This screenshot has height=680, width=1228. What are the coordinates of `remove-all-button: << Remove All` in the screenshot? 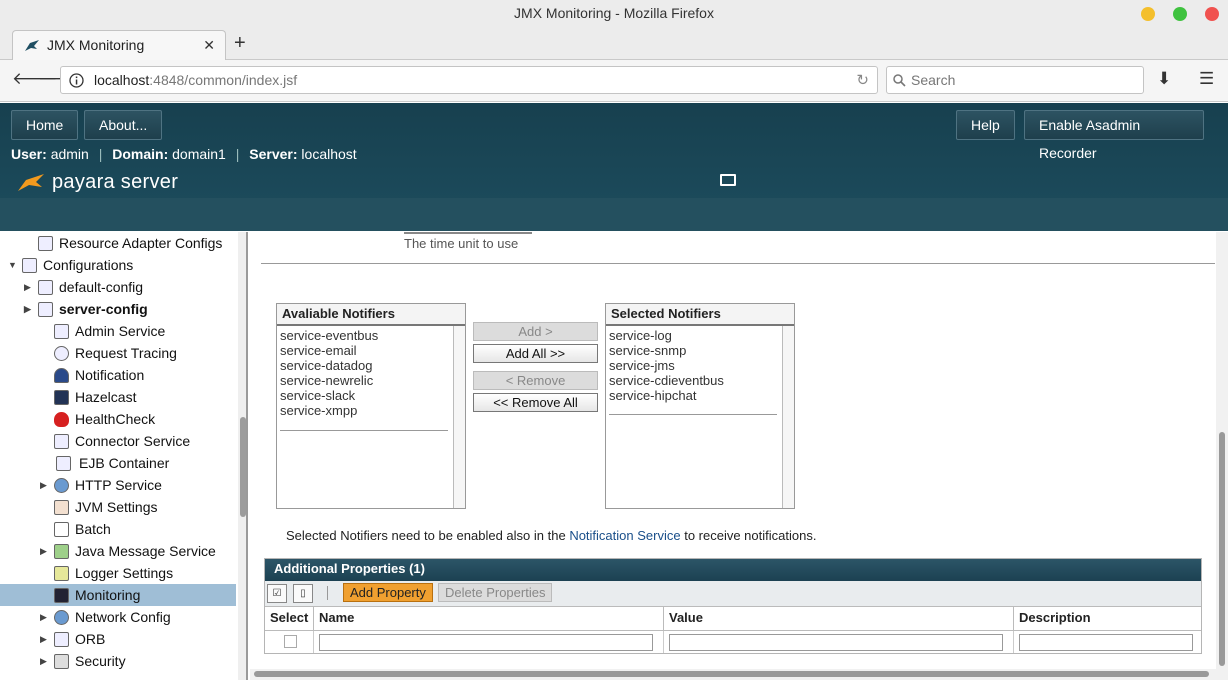 It's located at (535, 402).